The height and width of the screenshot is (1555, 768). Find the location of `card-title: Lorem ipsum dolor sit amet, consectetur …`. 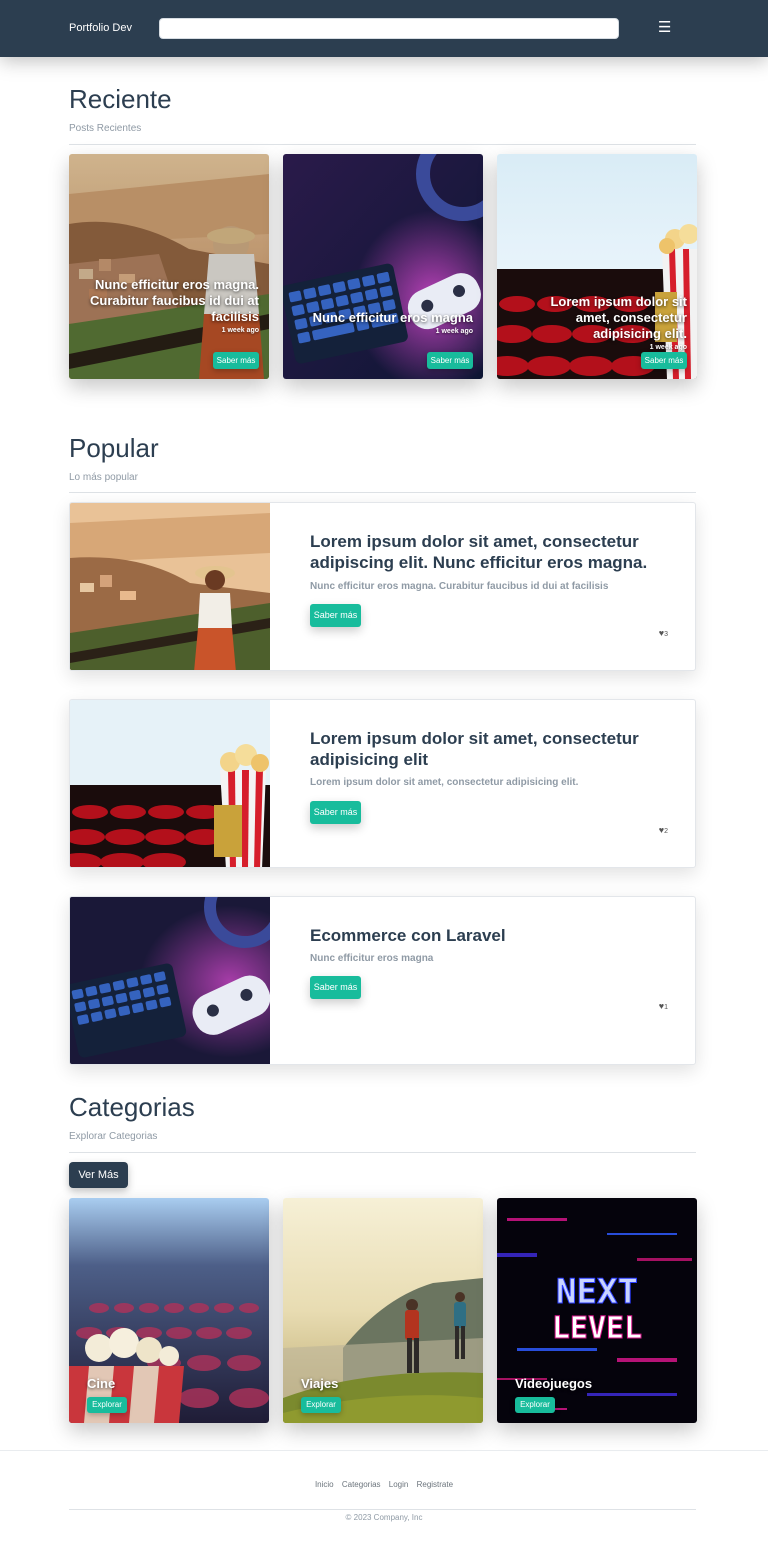

card-title: Lorem ipsum dolor sit amet, consectetur … is located at coordinates (602, 318).